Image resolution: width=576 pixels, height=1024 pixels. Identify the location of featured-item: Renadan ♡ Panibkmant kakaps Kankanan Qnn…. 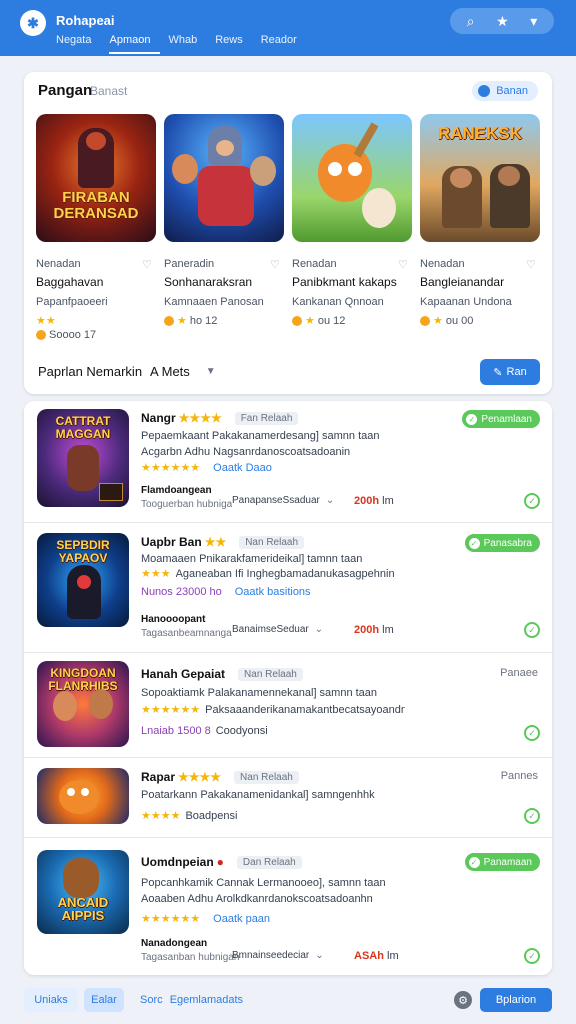
(352, 229).